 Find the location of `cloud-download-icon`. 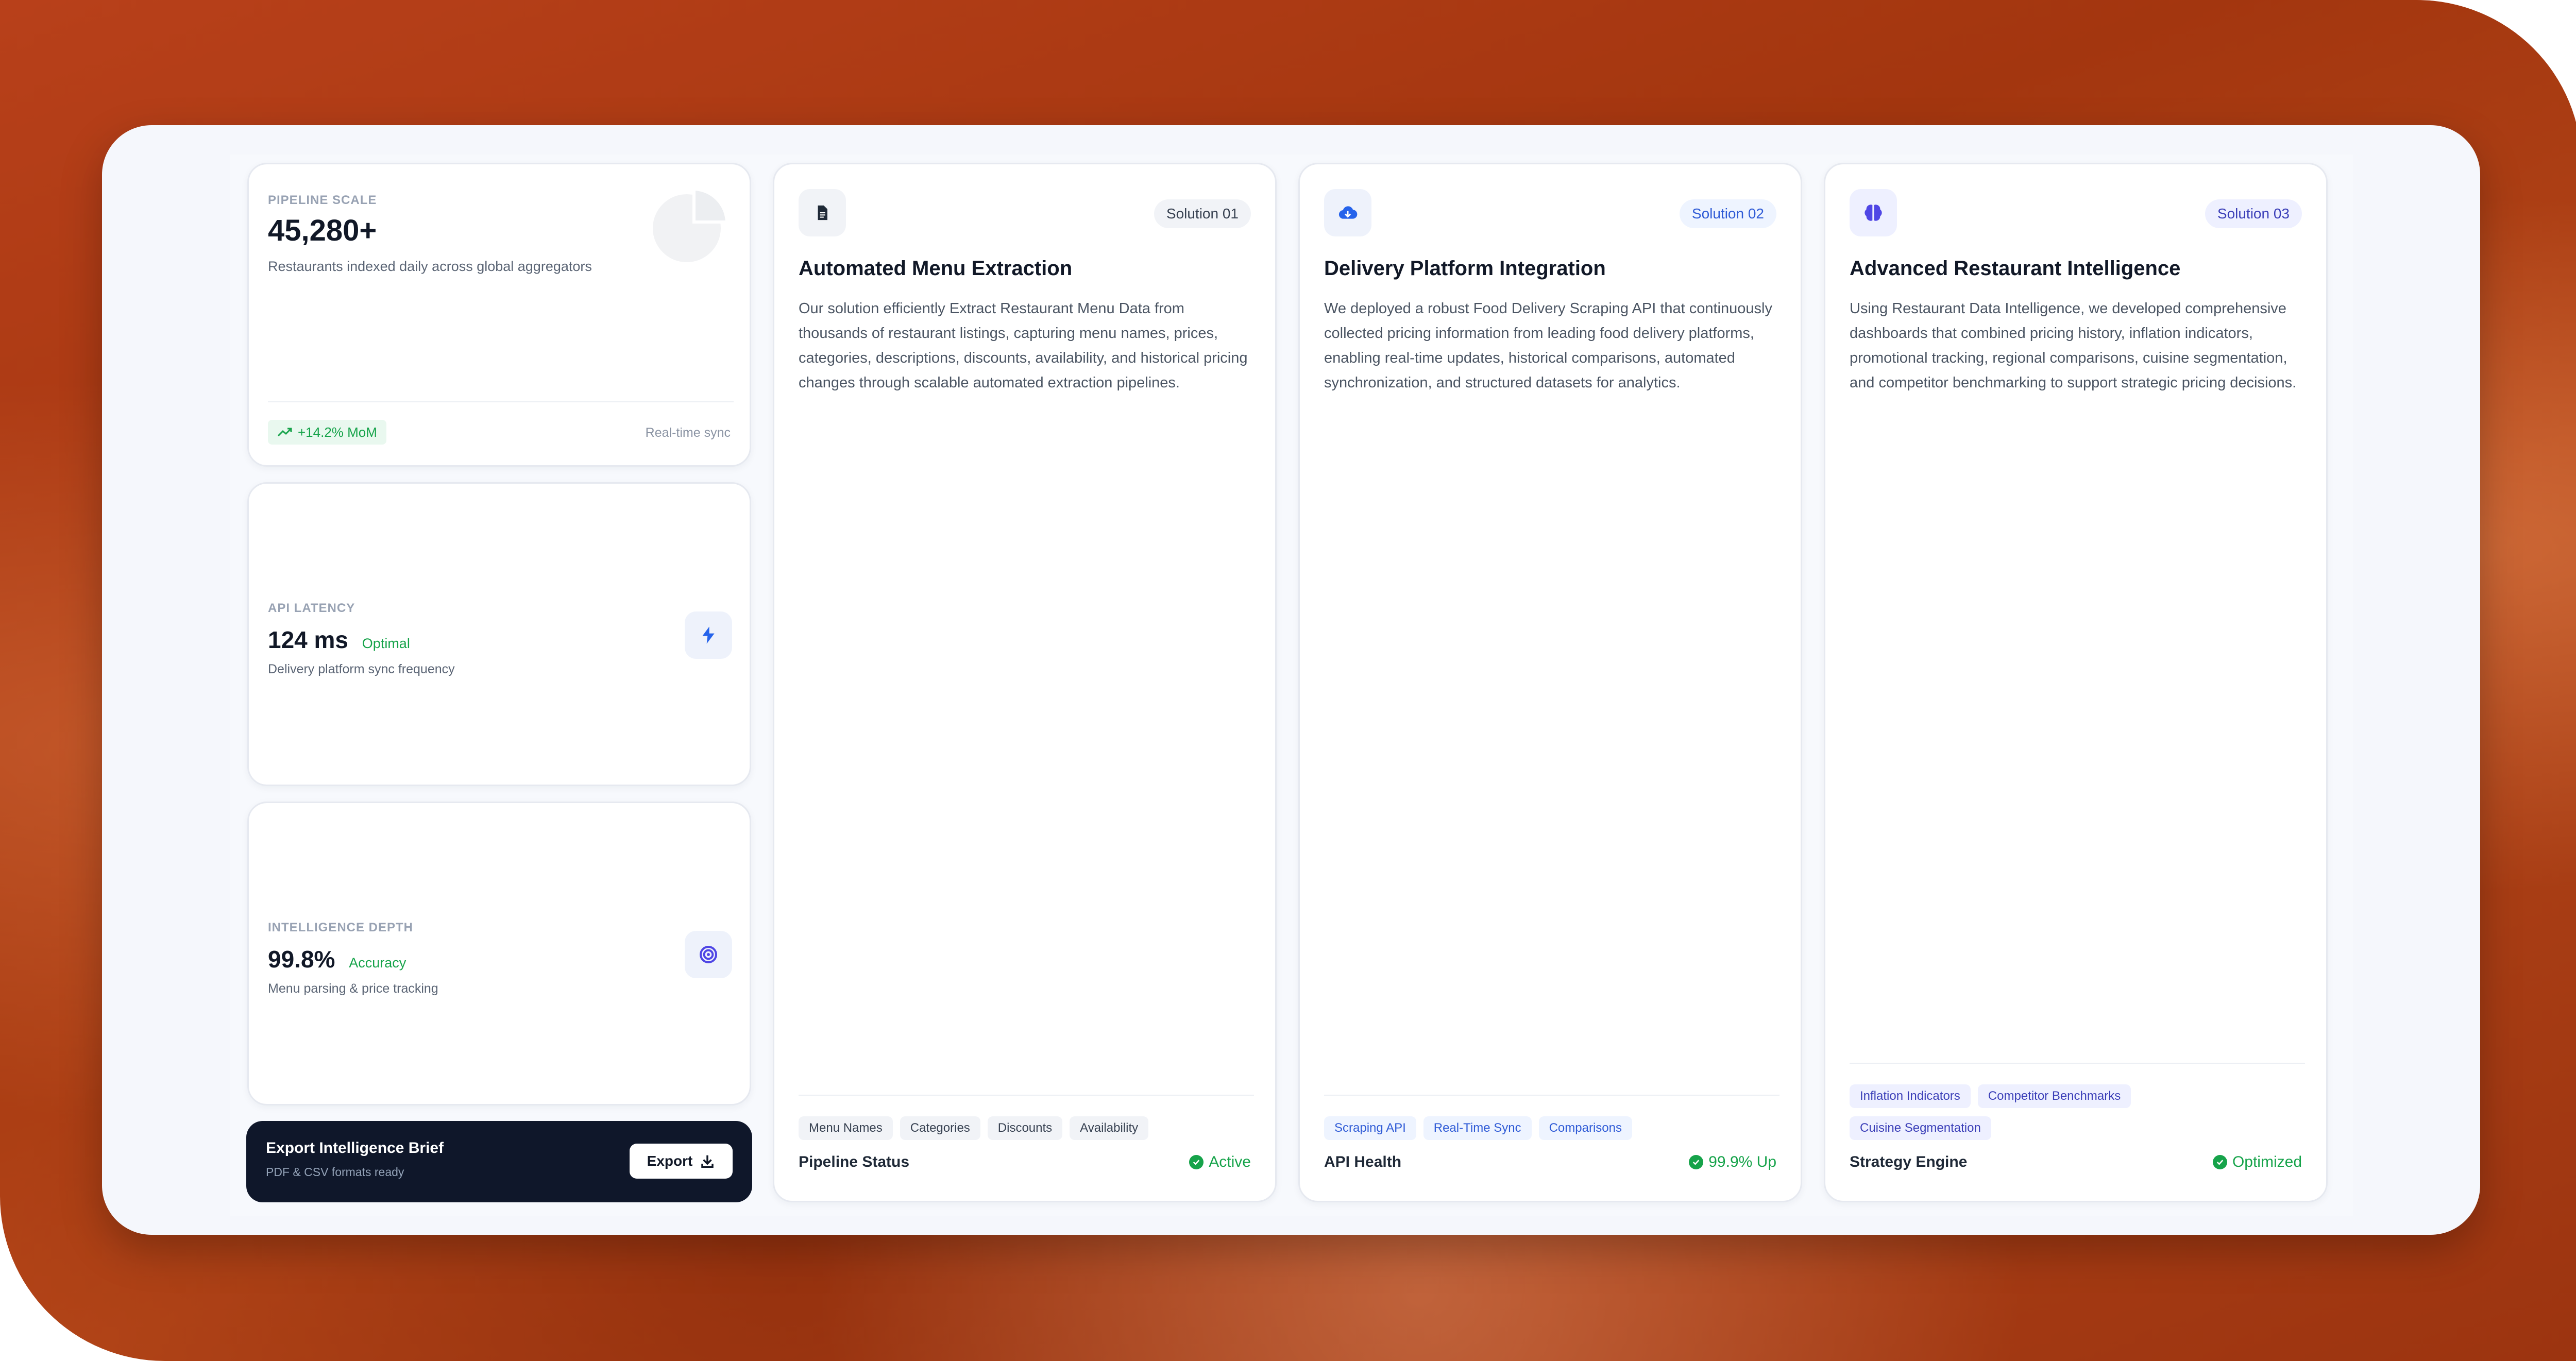

cloud-download-icon is located at coordinates (1347, 212).